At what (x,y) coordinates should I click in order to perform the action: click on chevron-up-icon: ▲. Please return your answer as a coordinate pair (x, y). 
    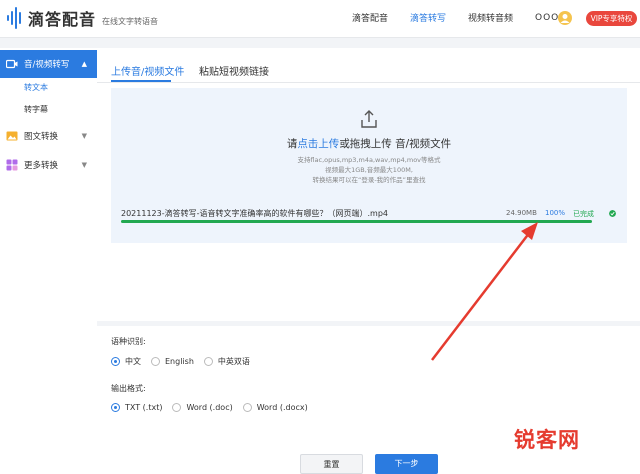
    Looking at the image, I should click on (84, 64).